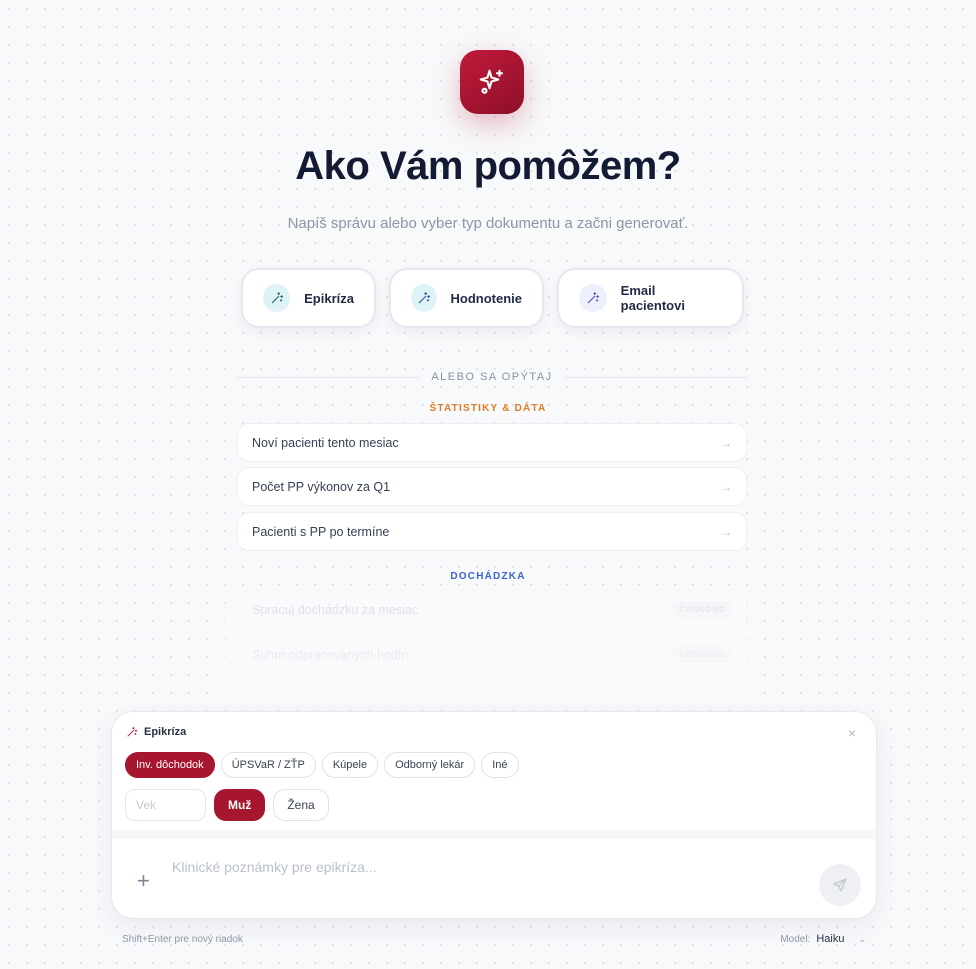 The image size is (976, 969). I want to click on app-logo, so click(492, 82).